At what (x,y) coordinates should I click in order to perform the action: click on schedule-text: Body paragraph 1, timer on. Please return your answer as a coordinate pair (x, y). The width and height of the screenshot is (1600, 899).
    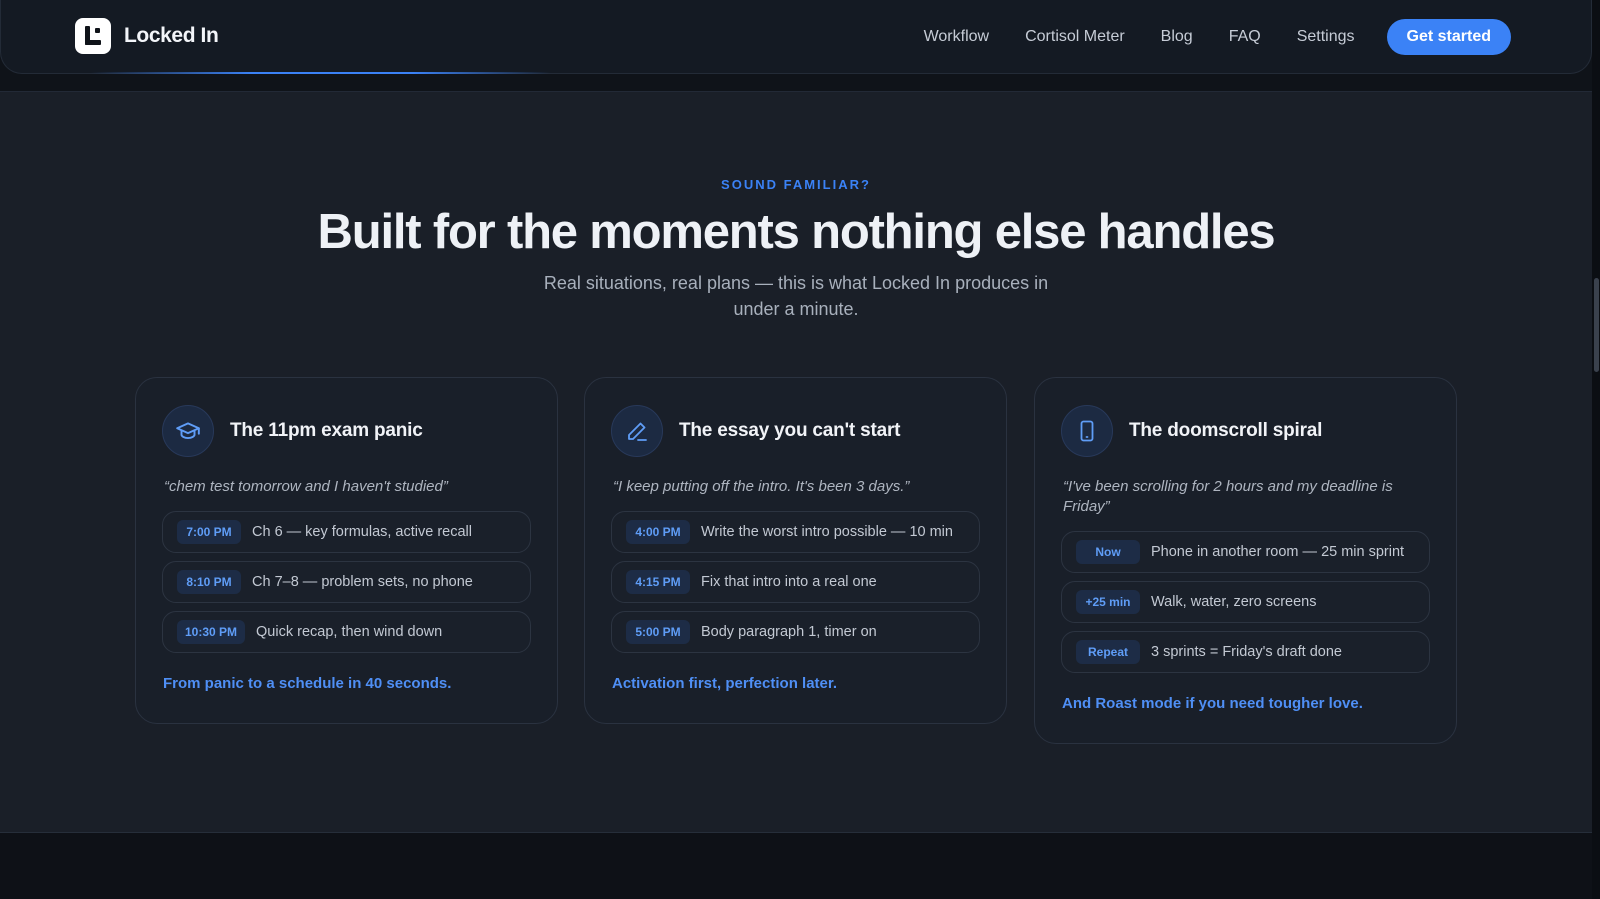
    Looking at the image, I should click on (789, 632).